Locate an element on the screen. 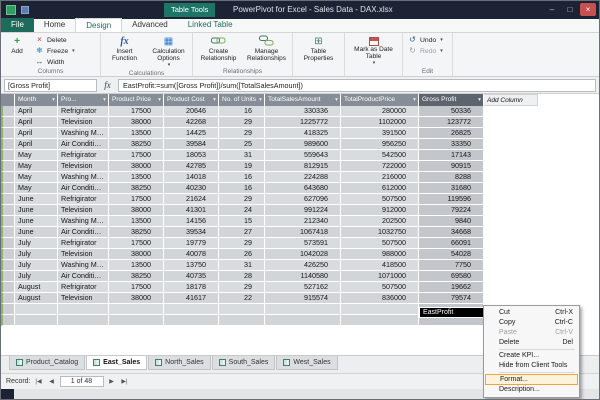  cell: 40735 is located at coordinates (191, 276).